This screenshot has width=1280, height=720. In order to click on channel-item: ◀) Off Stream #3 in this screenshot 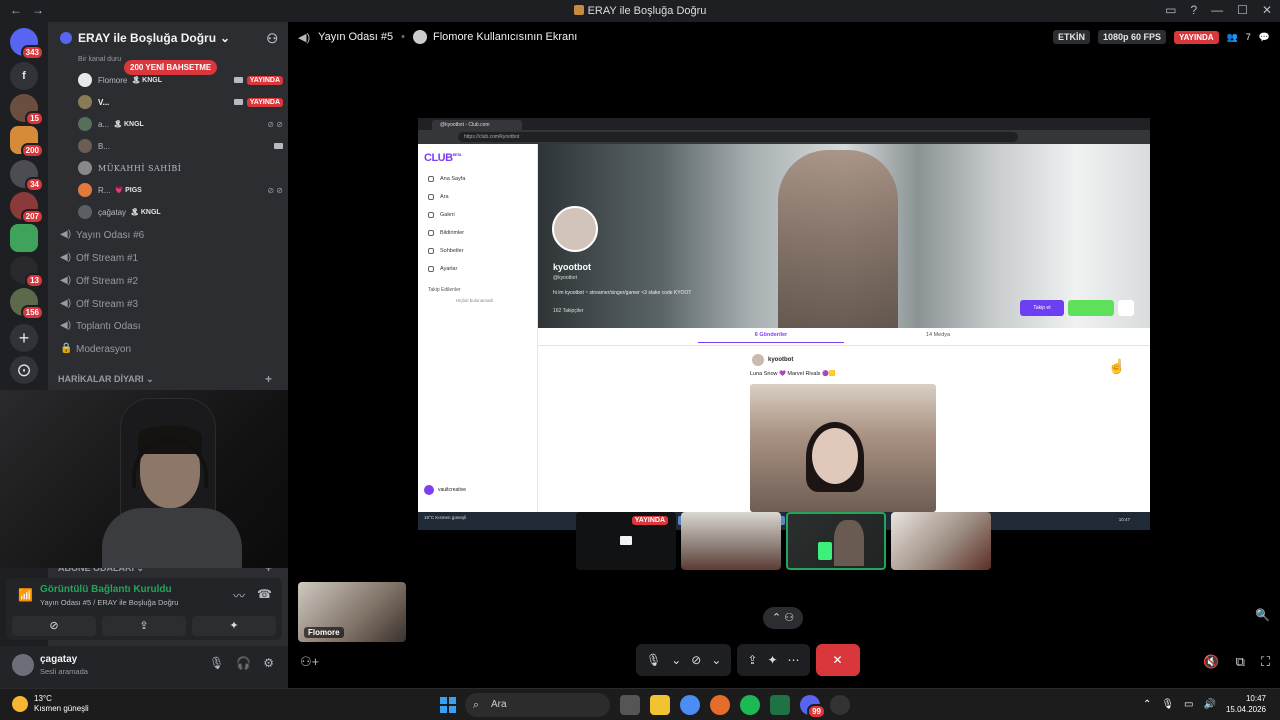, I will do `click(170, 304)`.